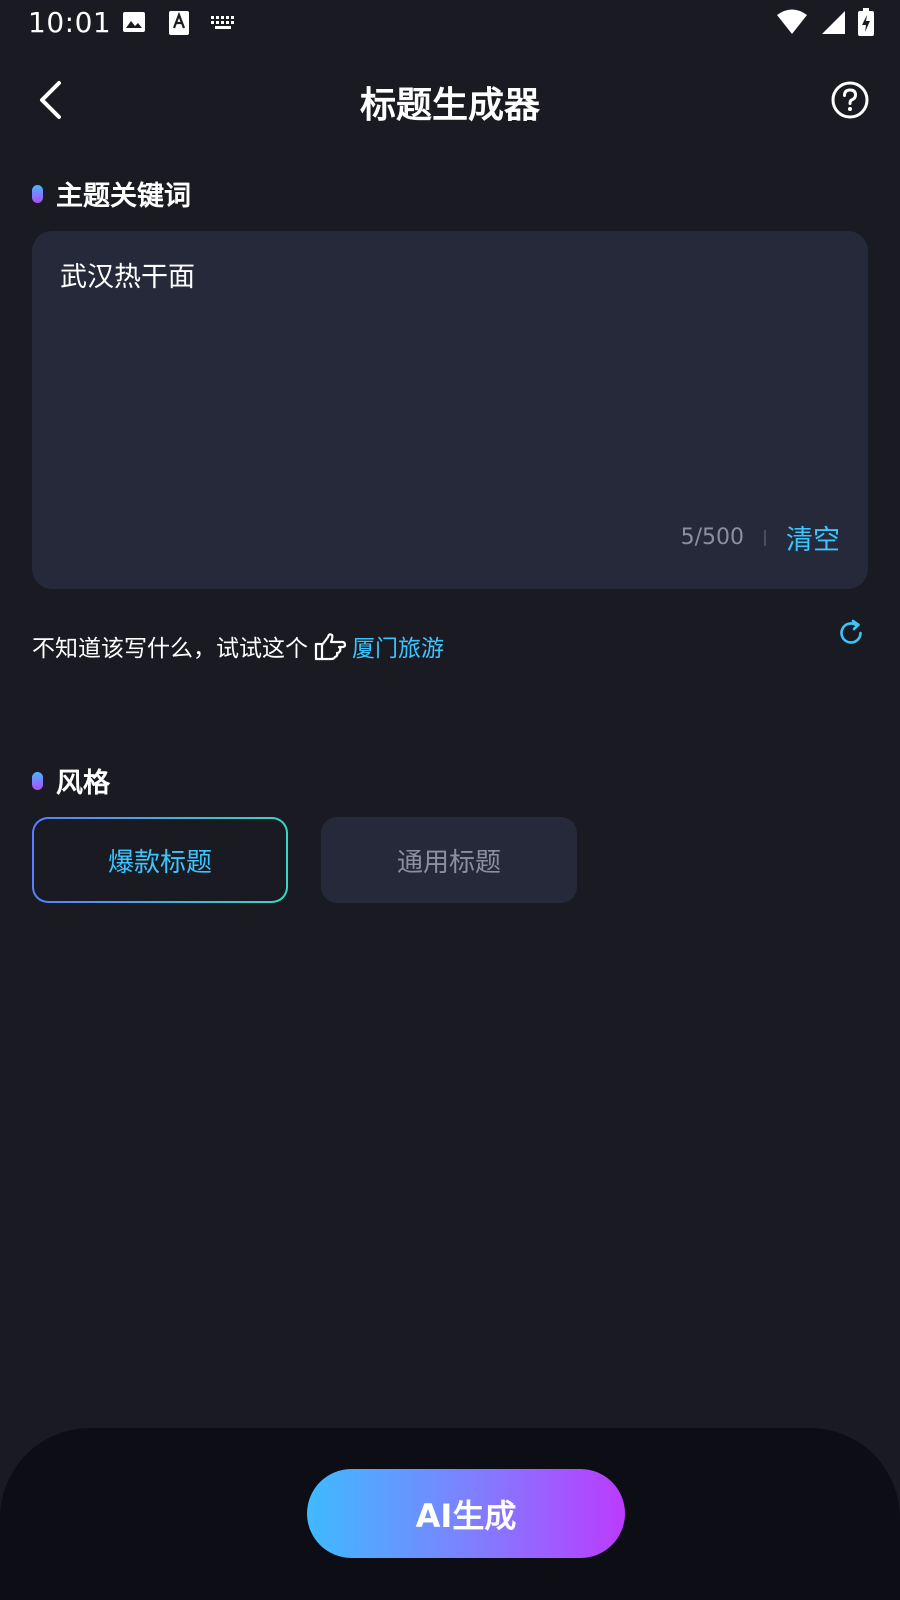 This screenshot has height=1600, width=900. Describe the element at coordinates (833, 24) in the screenshot. I see `signal-icon` at that location.